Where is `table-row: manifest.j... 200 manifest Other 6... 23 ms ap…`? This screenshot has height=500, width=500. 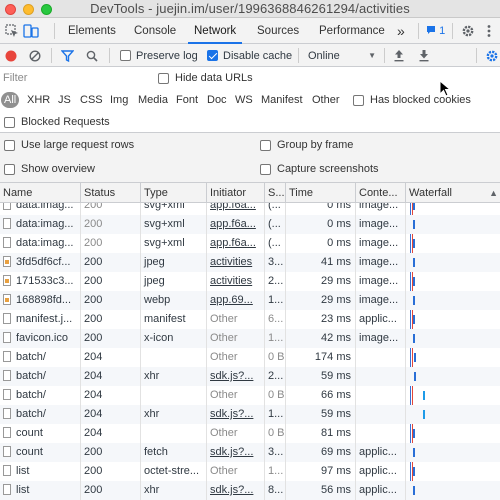 table-row: manifest.j... 200 manifest Other 6... 23 ms ap… is located at coordinates (250, 319).